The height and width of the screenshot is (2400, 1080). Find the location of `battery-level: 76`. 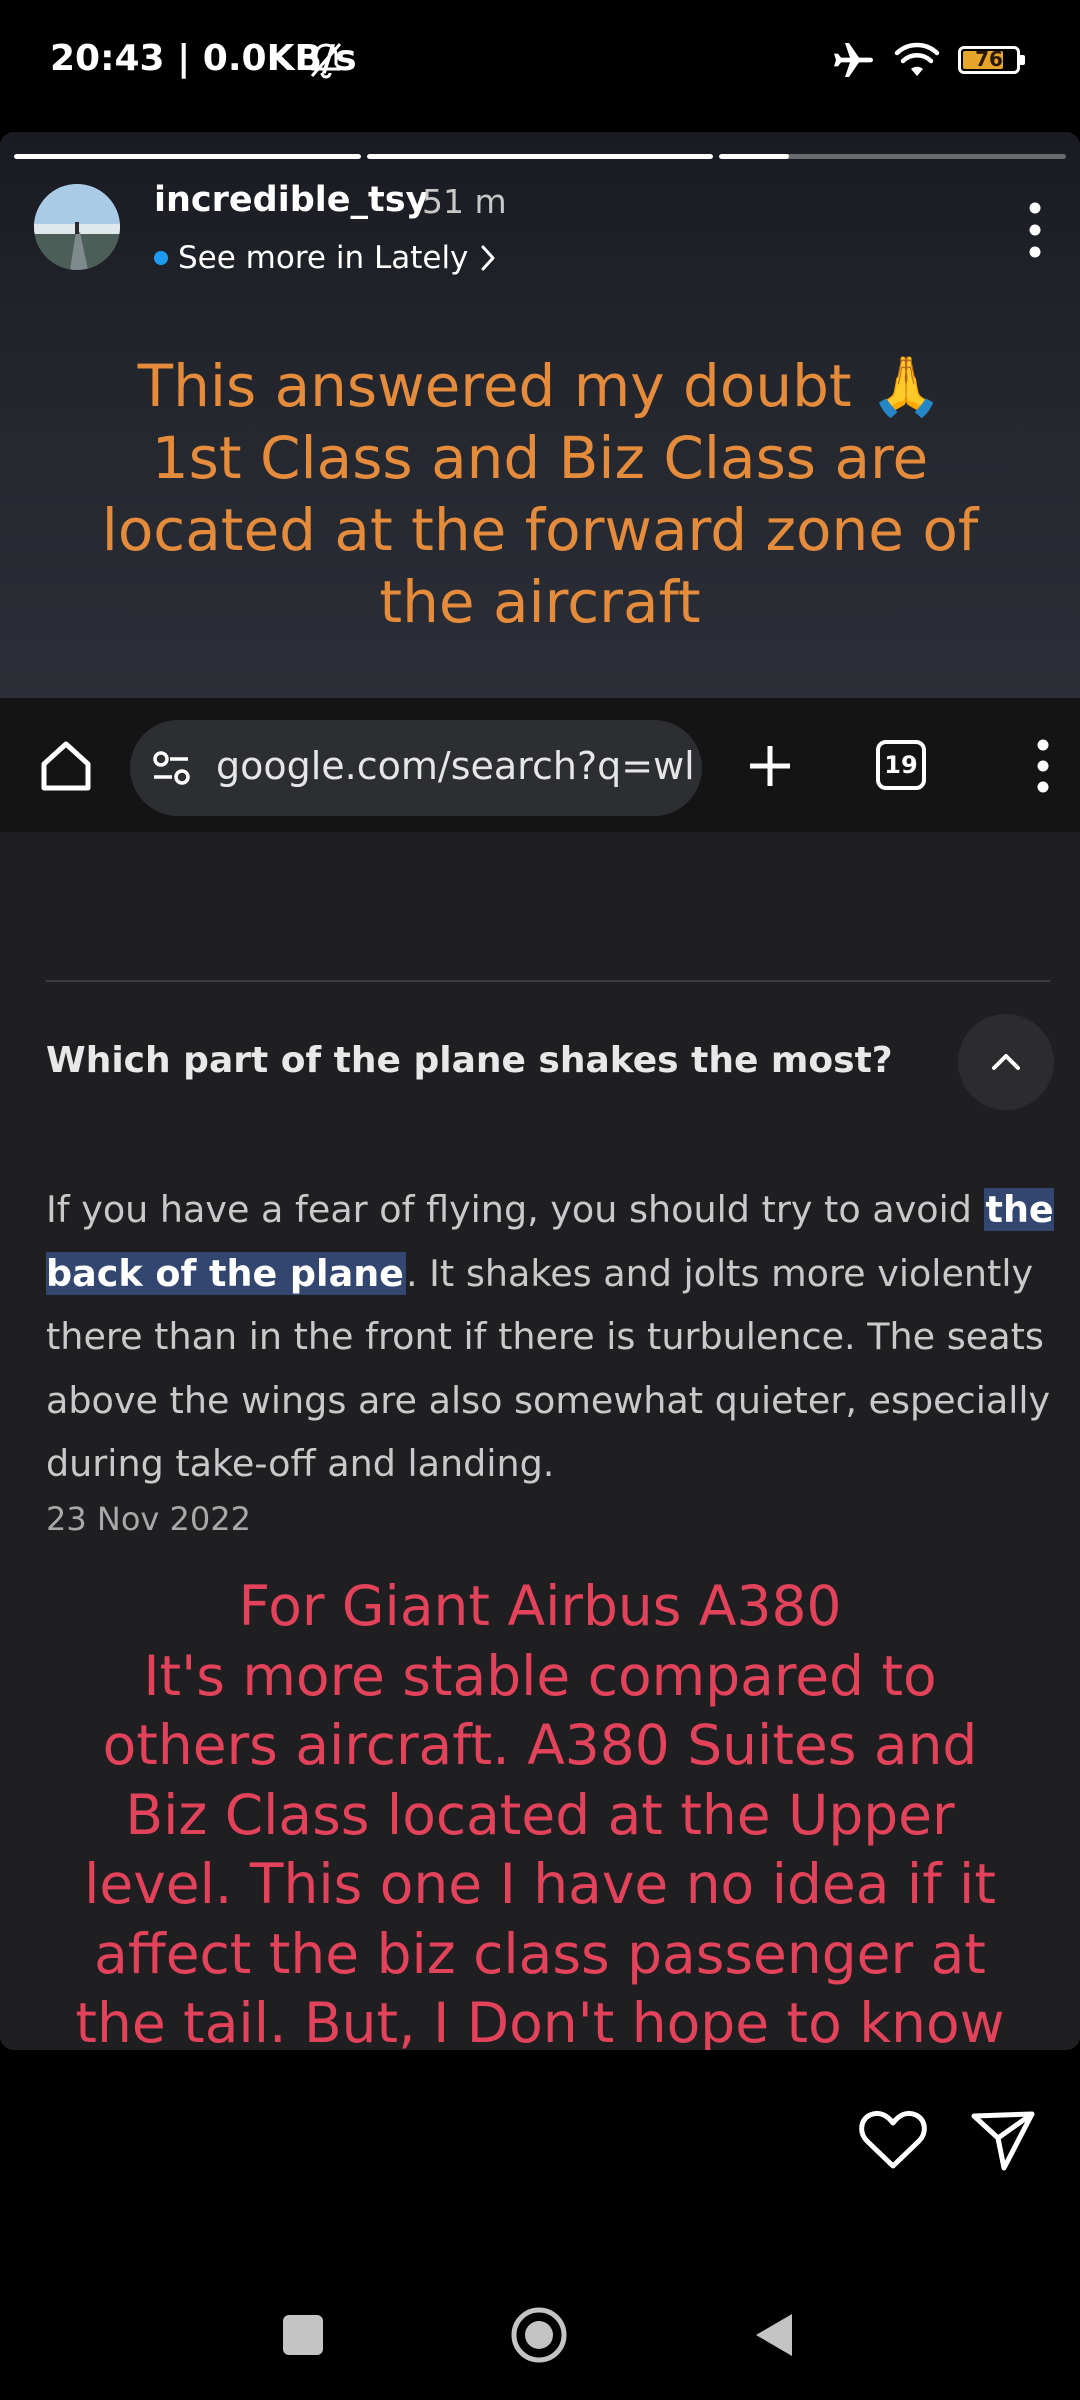

battery-level: 76 is located at coordinates (989, 59).